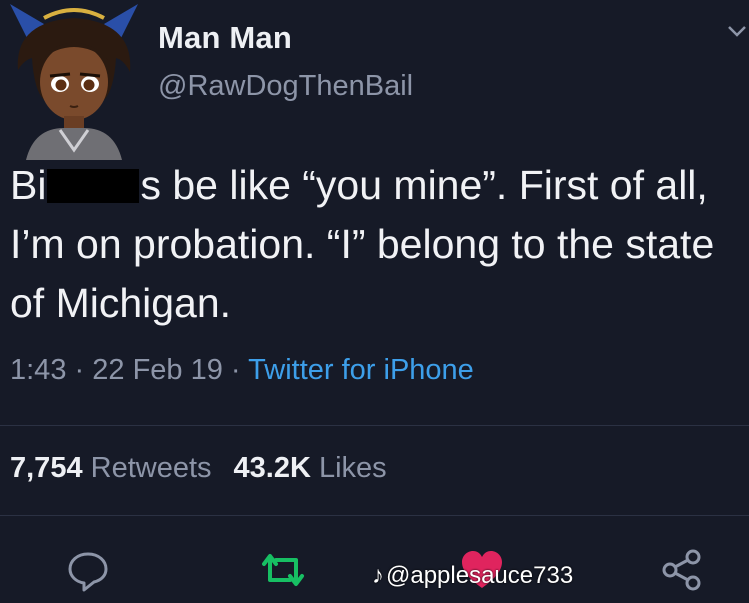  Describe the element at coordinates (737, 31) in the screenshot. I see `chevron-down-icon` at that location.